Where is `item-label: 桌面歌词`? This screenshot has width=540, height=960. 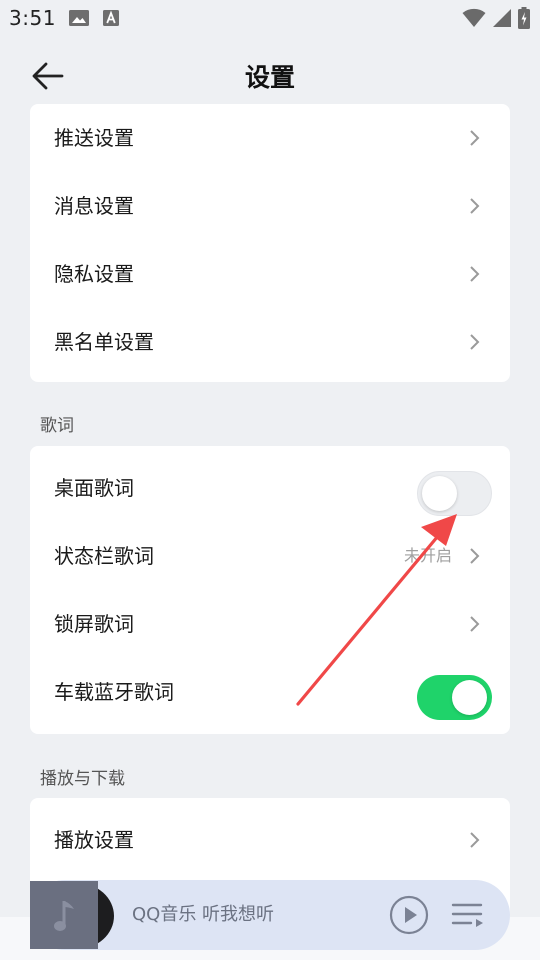
item-label: 桌面歌词 is located at coordinates (94, 488).